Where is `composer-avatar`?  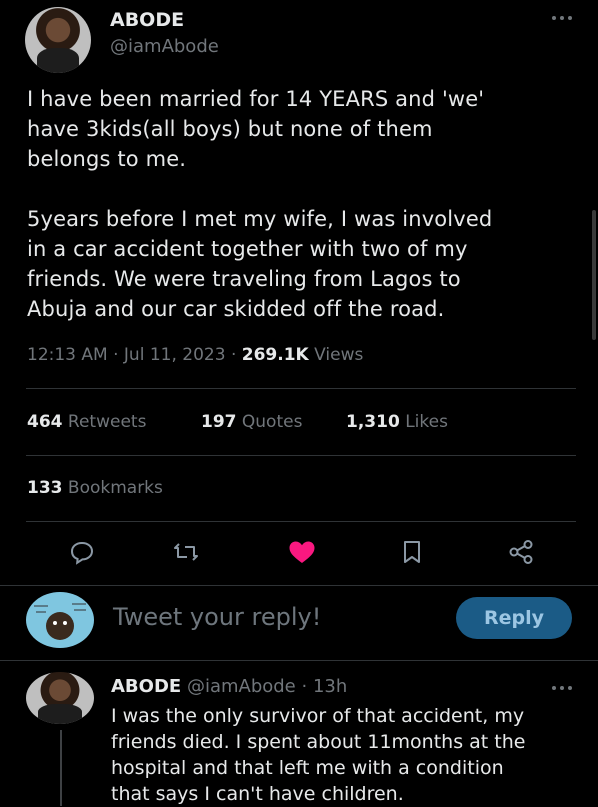 composer-avatar is located at coordinates (60, 620).